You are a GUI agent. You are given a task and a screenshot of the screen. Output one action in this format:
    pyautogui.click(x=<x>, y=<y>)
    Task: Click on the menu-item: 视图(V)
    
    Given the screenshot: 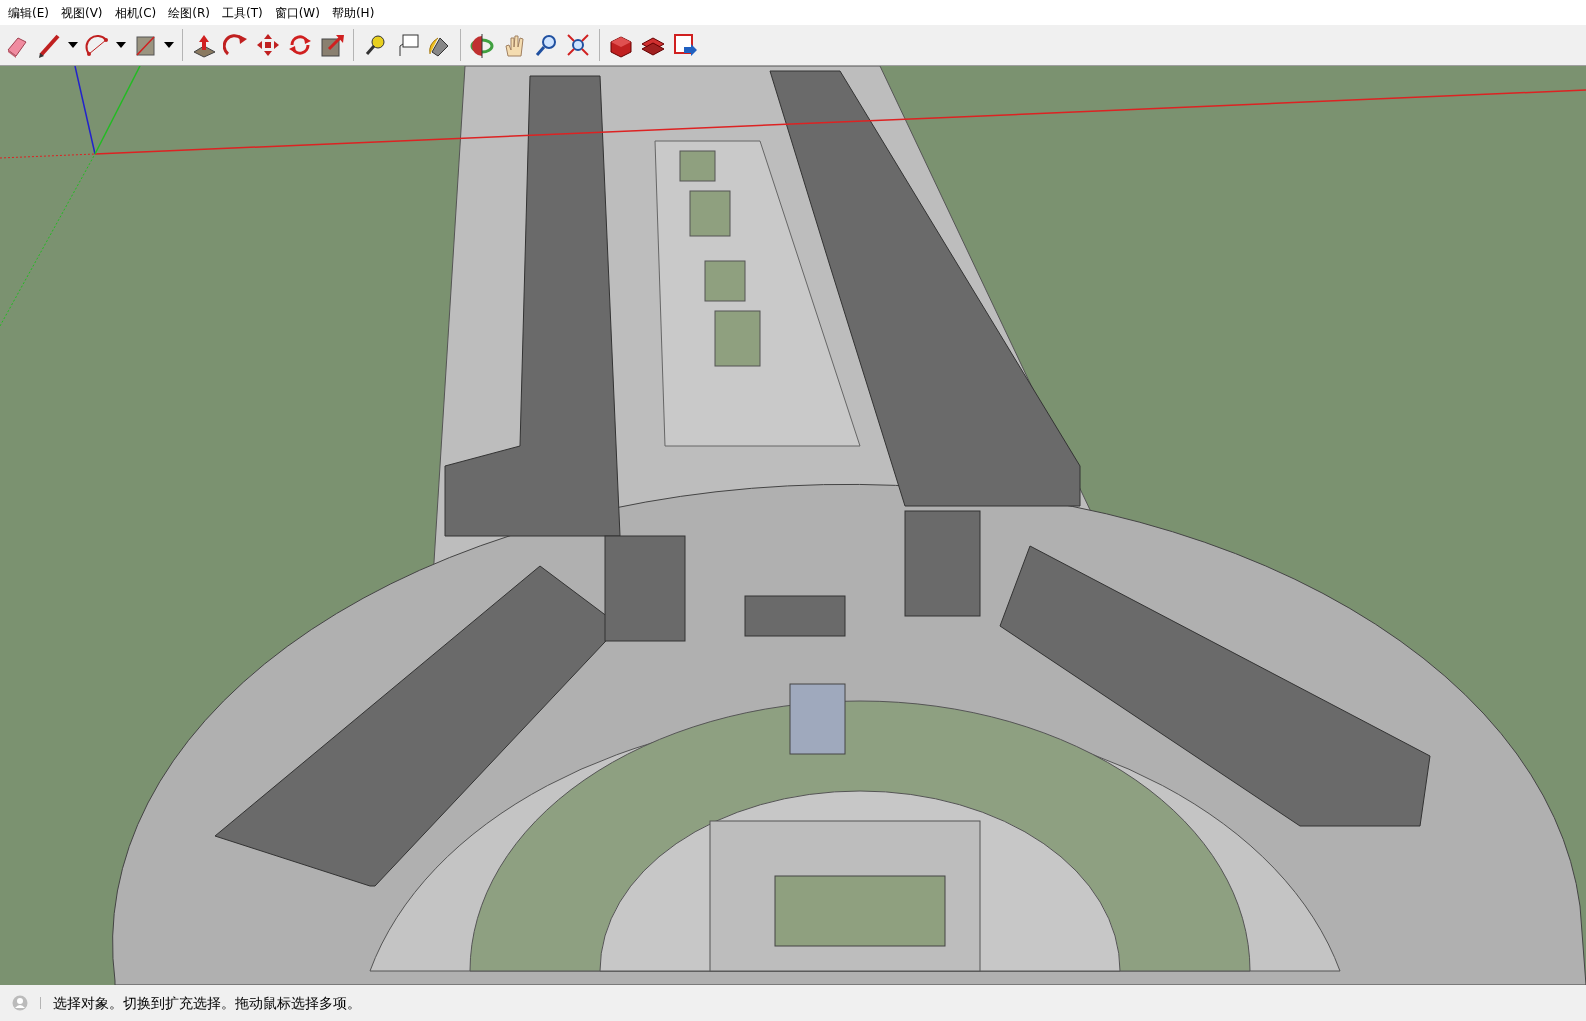 What is the action you would take?
    pyautogui.click(x=81, y=12)
    